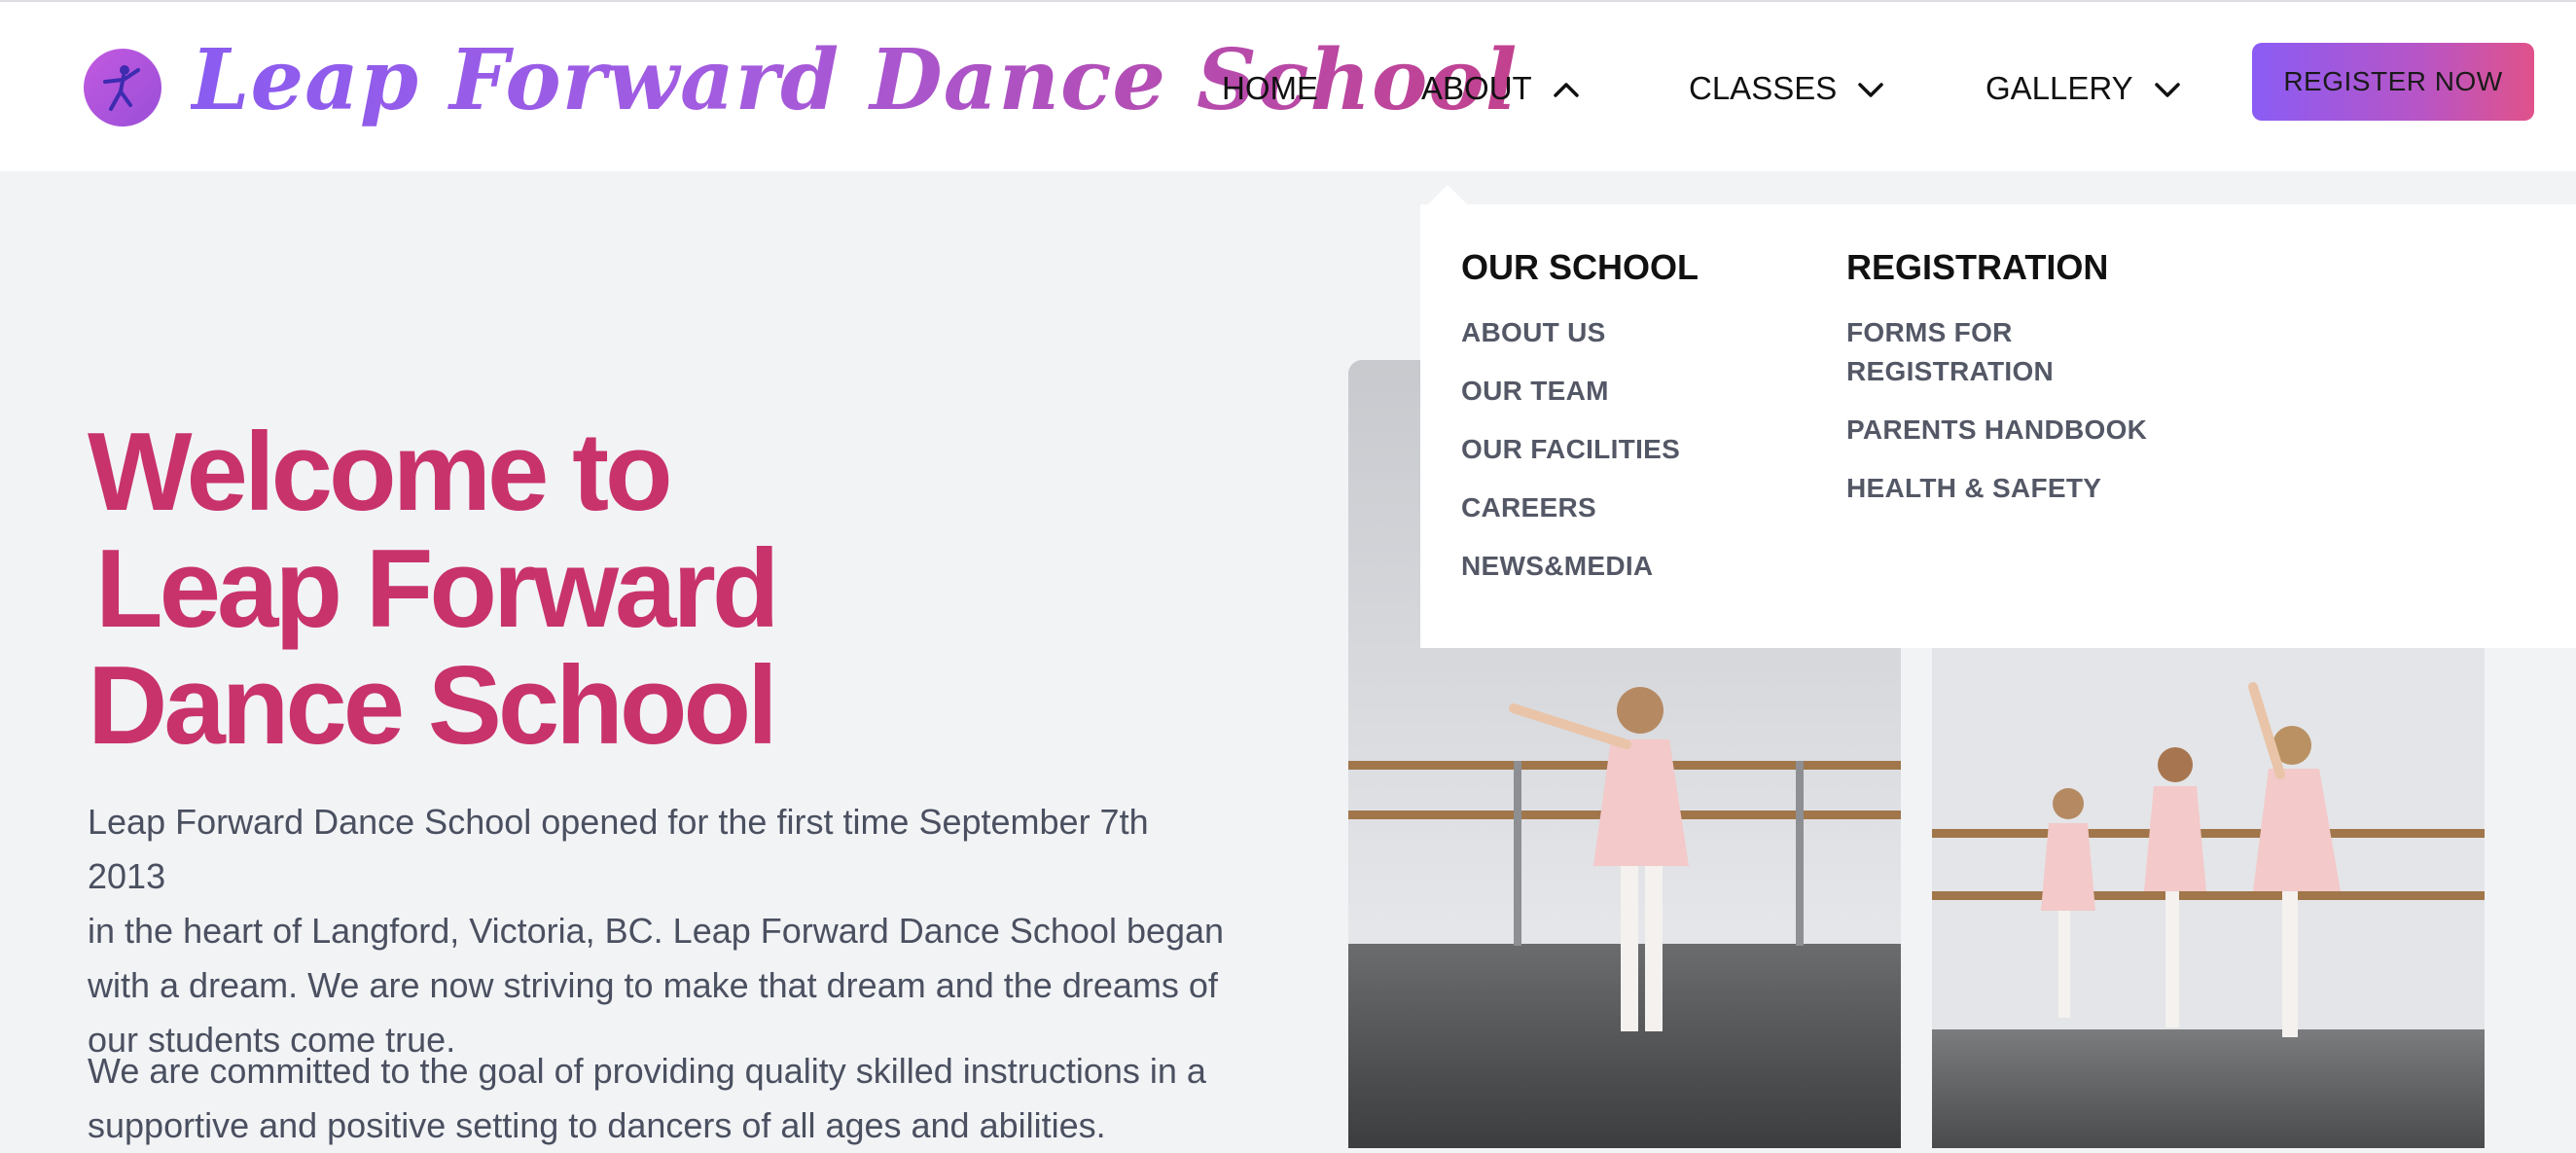 This screenshot has height=1153, width=2576. What do you see at coordinates (1476, 88) in the screenshot?
I see `nav-about-label: ABOUT` at bounding box center [1476, 88].